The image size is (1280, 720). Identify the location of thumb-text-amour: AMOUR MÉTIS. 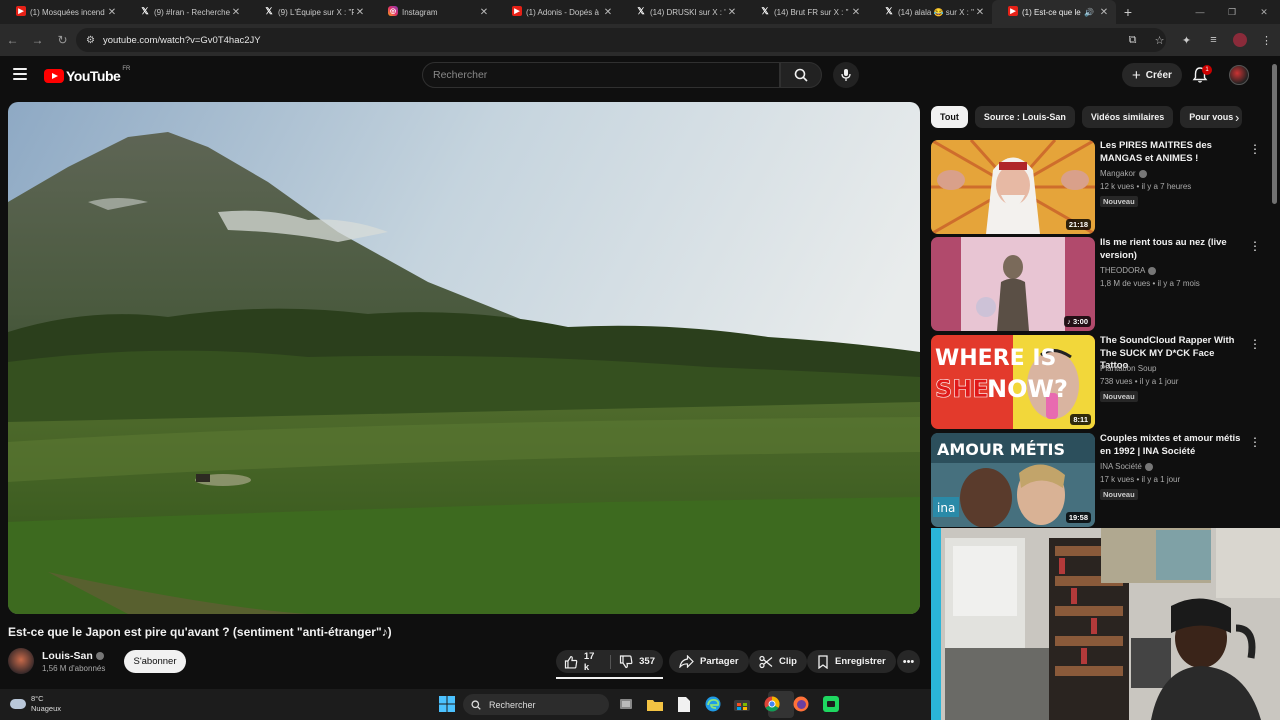
(1001, 449).